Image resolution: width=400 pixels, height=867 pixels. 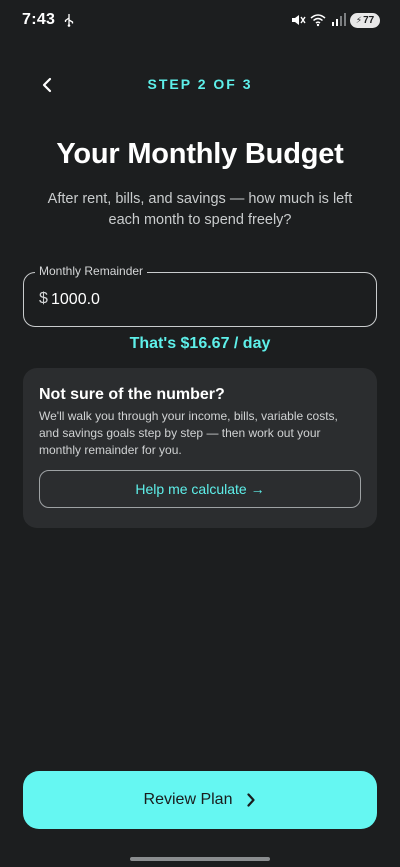 What do you see at coordinates (318, 20) in the screenshot?
I see `wifi-icon` at bounding box center [318, 20].